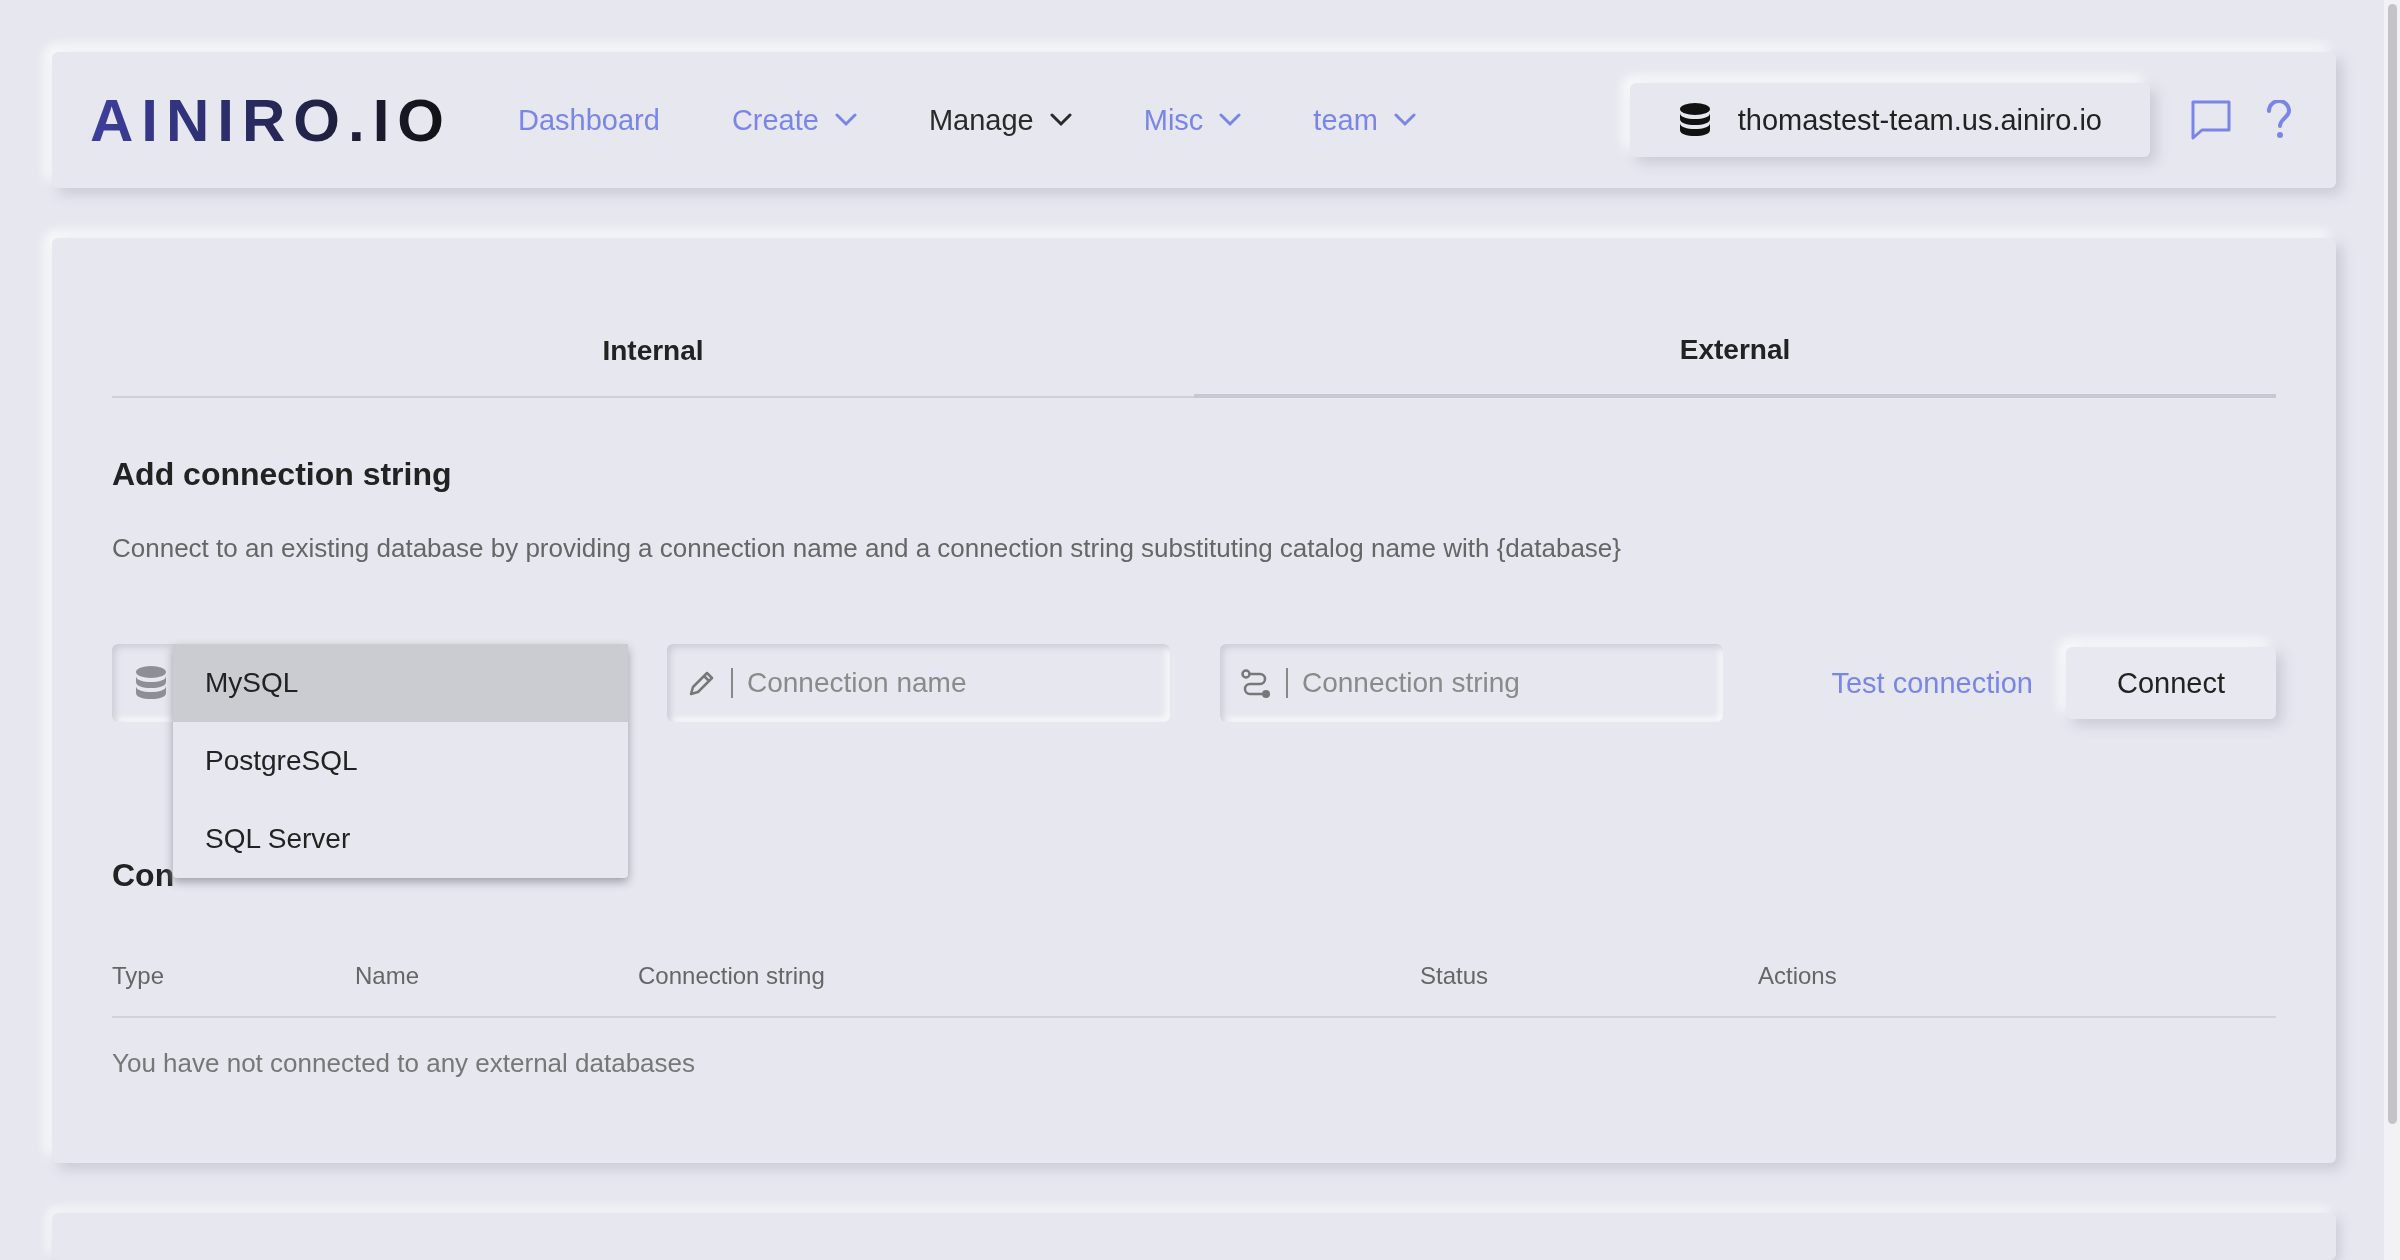  Describe the element at coordinates (400, 761) in the screenshot. I see `dropdown-option: PostgreSQL` at that location.